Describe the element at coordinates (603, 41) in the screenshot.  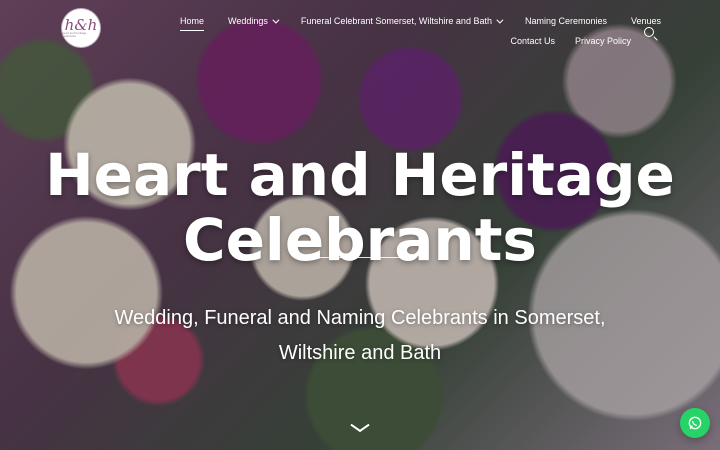
I see `nav-privacy-policy: Privacy Policy` at that location.